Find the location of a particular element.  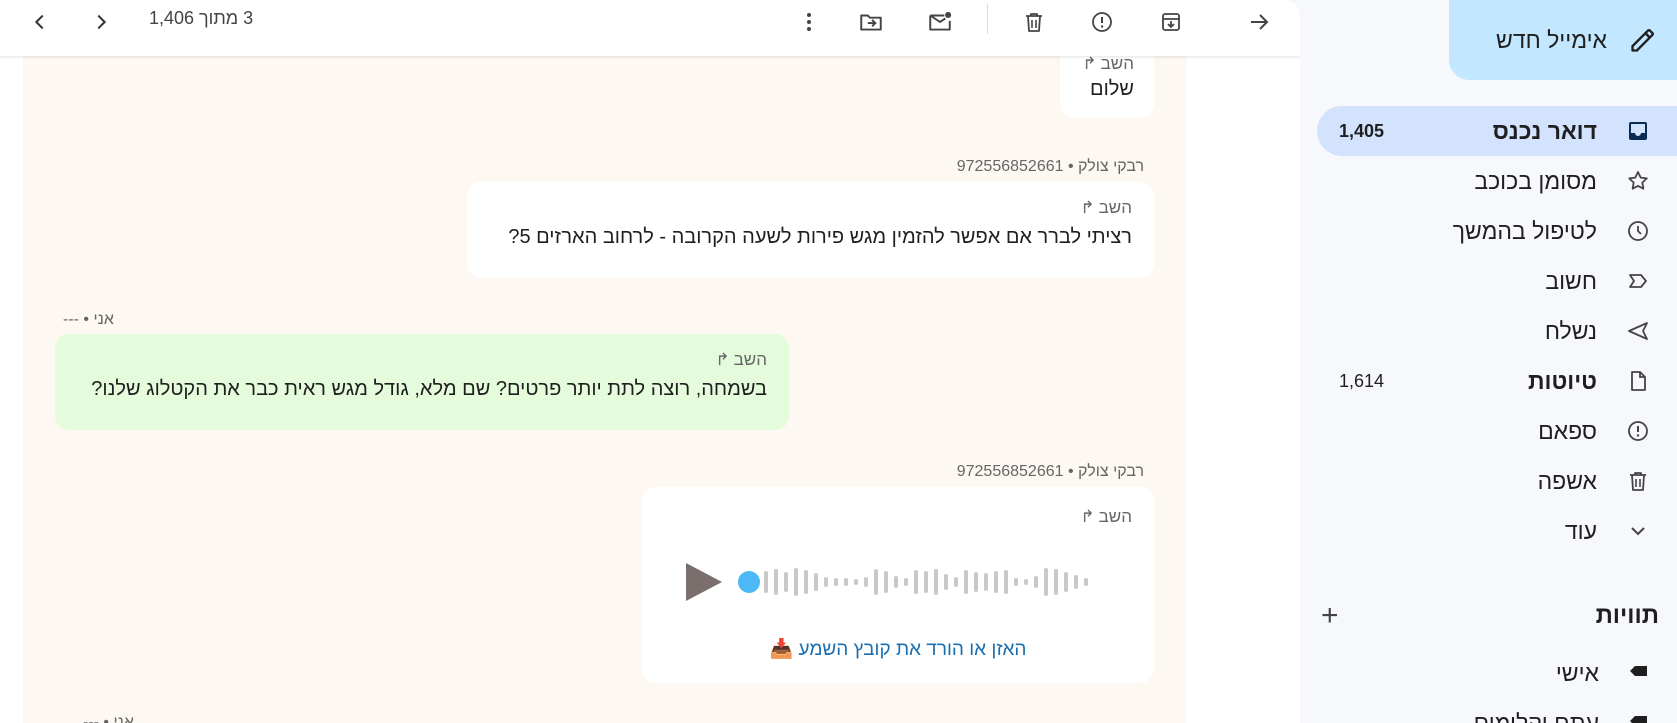

chevron-left-icon is located at coordinates (40, 24).